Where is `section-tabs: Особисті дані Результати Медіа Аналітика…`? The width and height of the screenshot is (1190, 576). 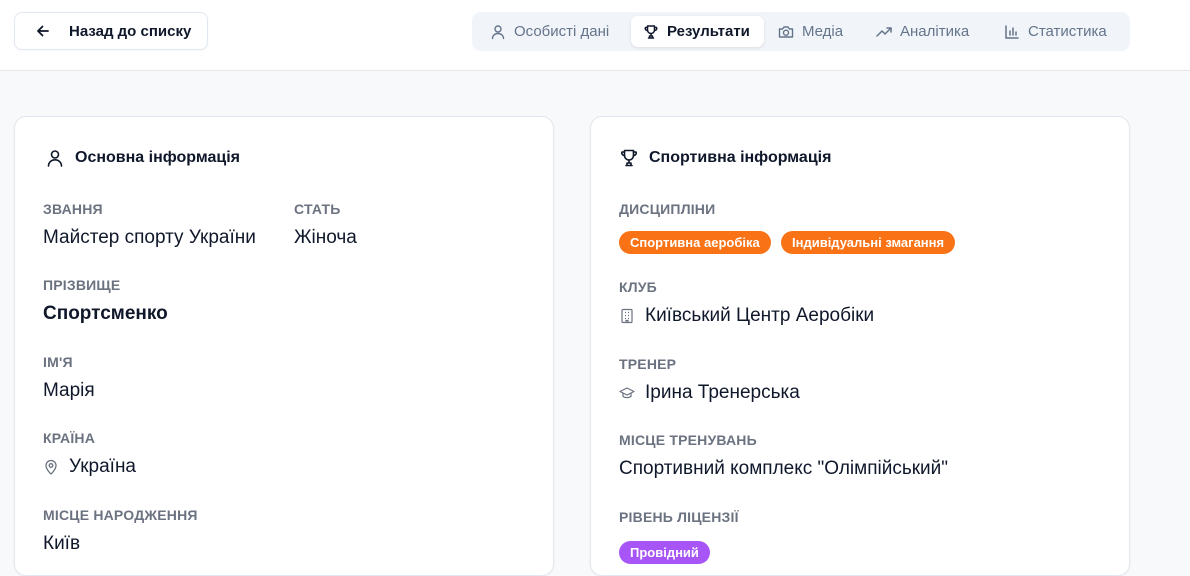 section-tabs: Особисті дані Результати Медіа Аналітика… is located at coordinates (801, 31).